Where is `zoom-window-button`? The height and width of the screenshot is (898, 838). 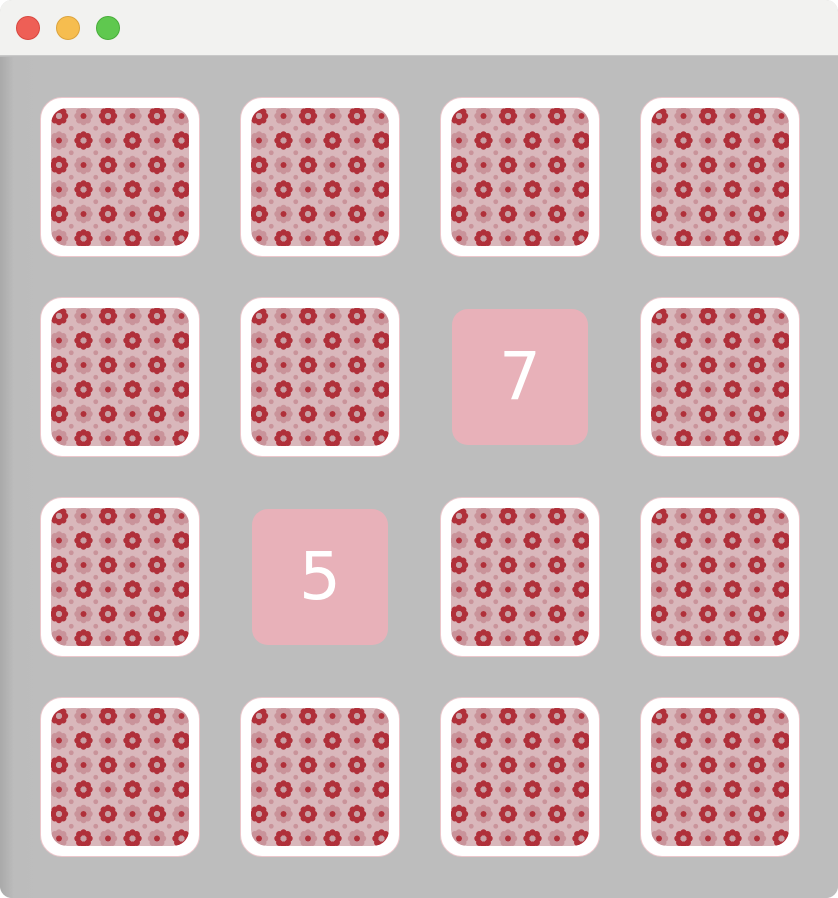 zoom-window-button is located at coordinates (108, 28).